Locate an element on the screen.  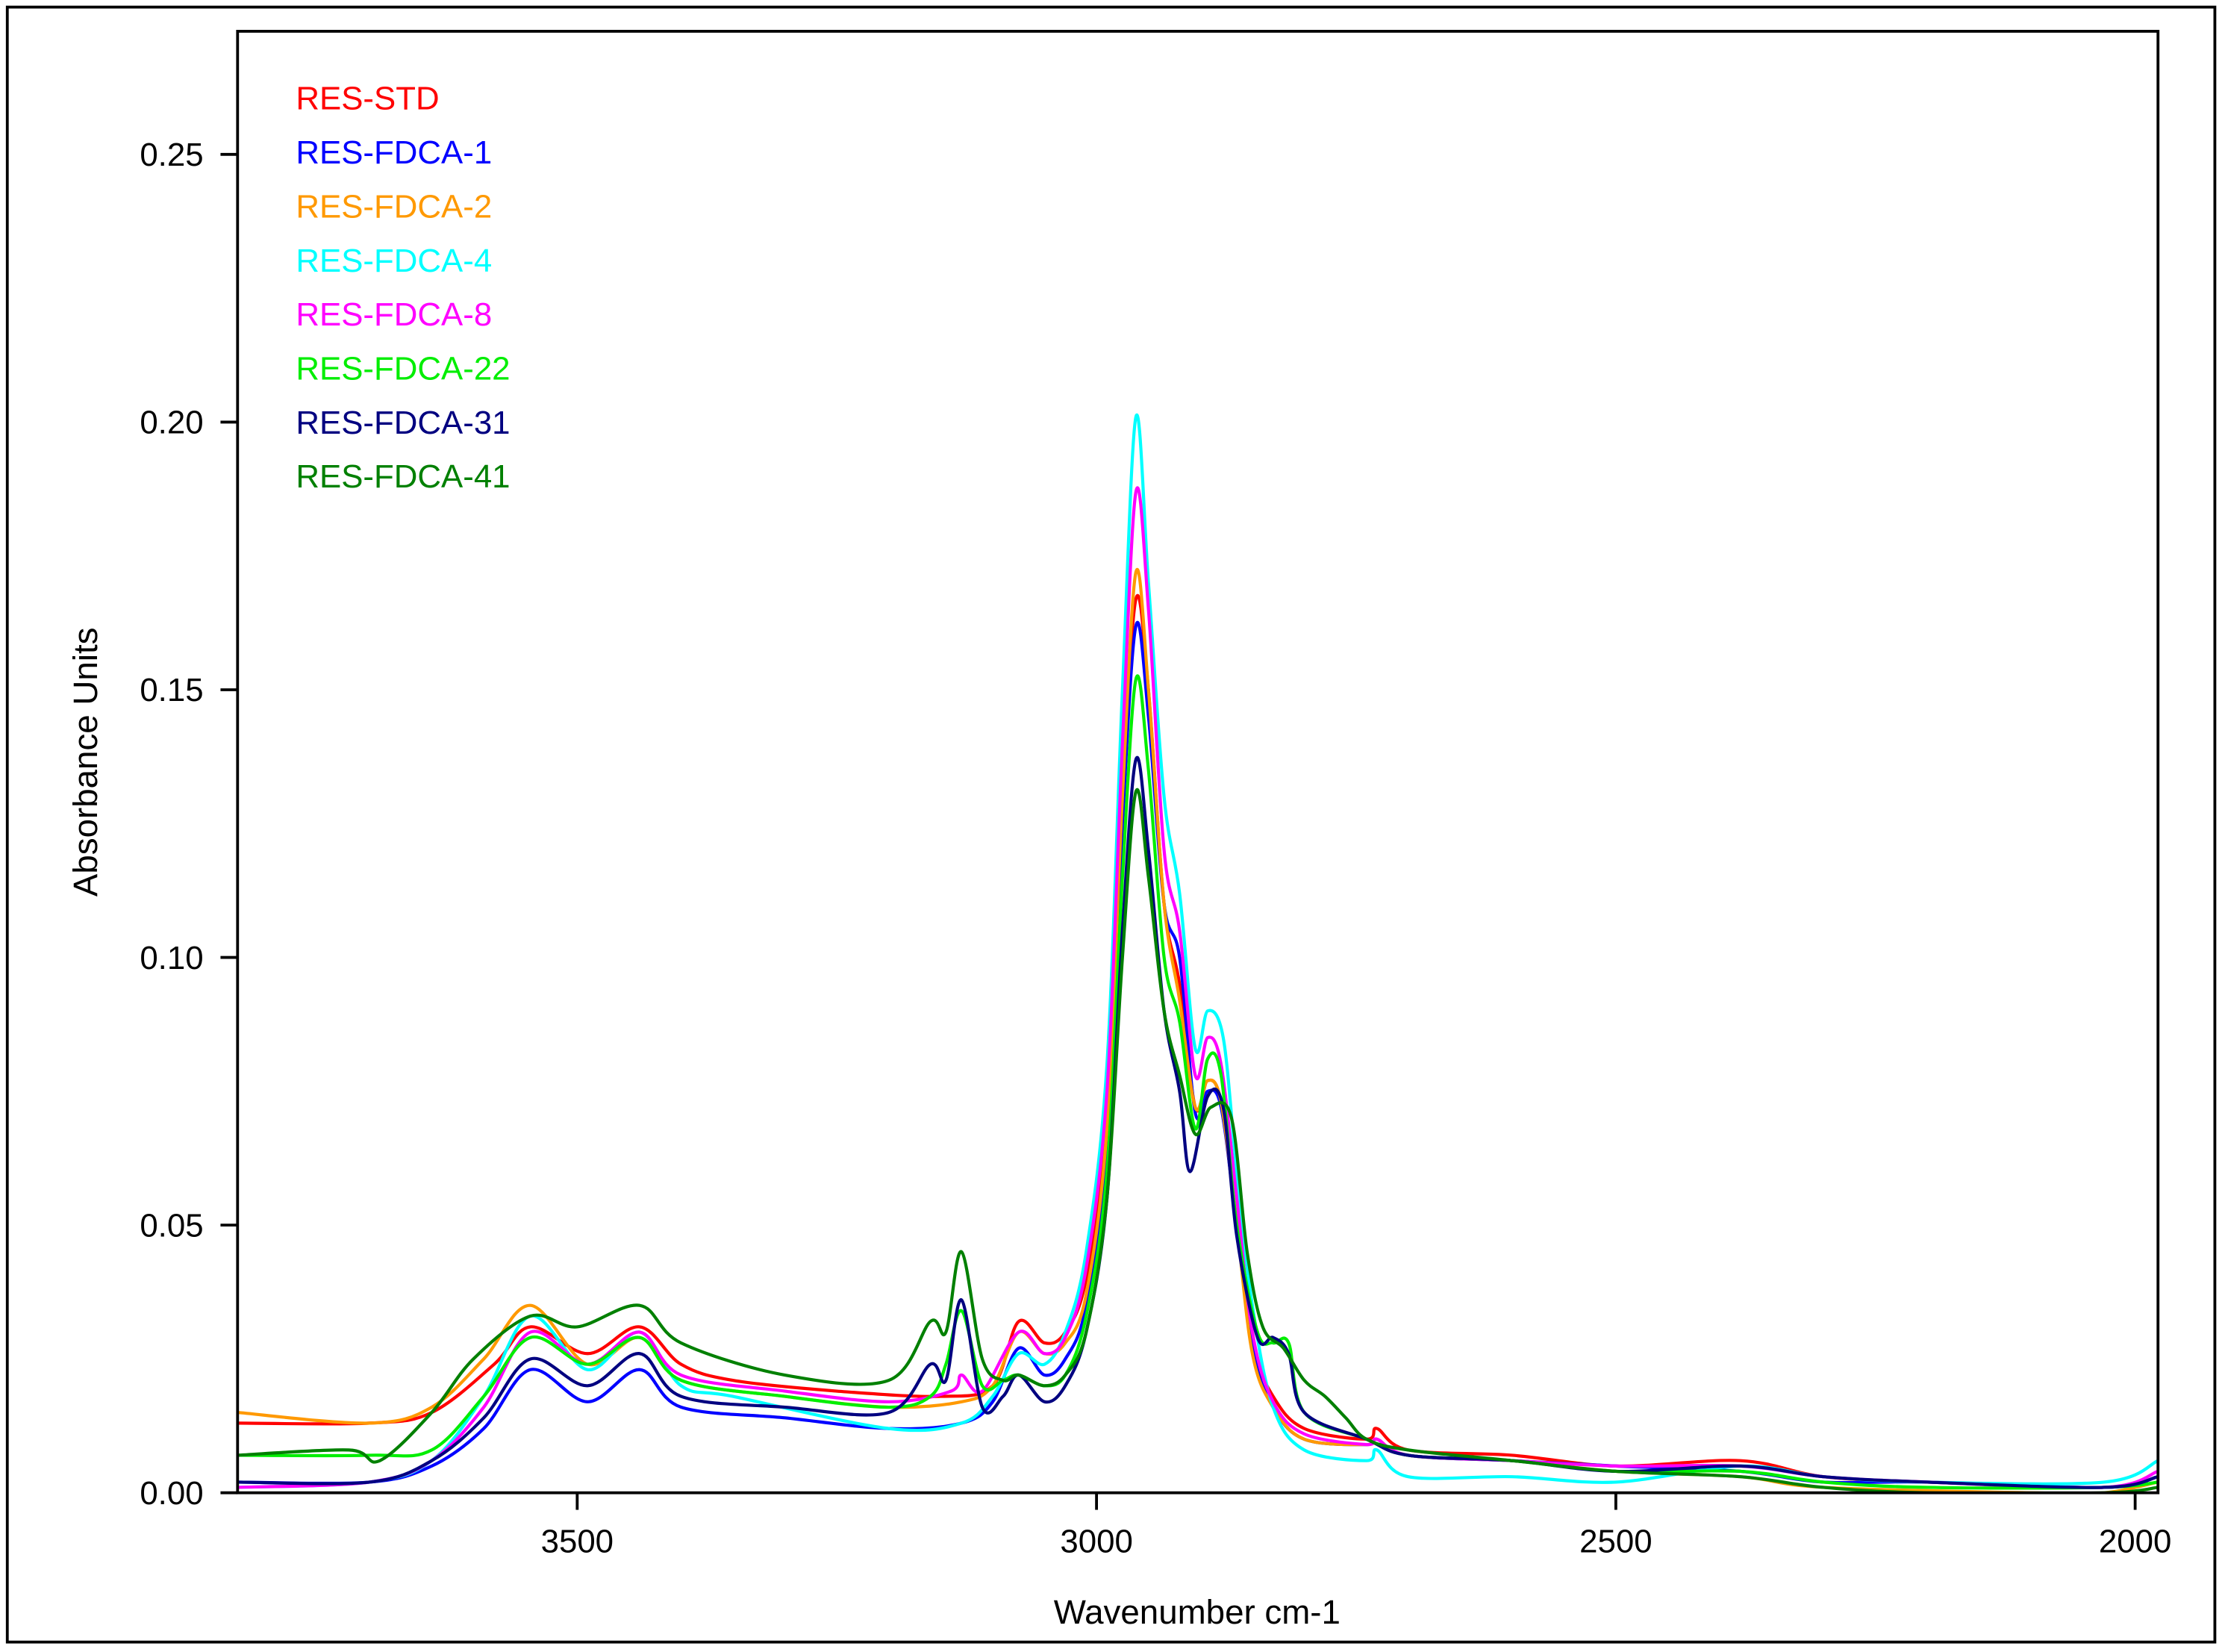
x-tick-label: 3500 is located at coordinates (577, 1542).